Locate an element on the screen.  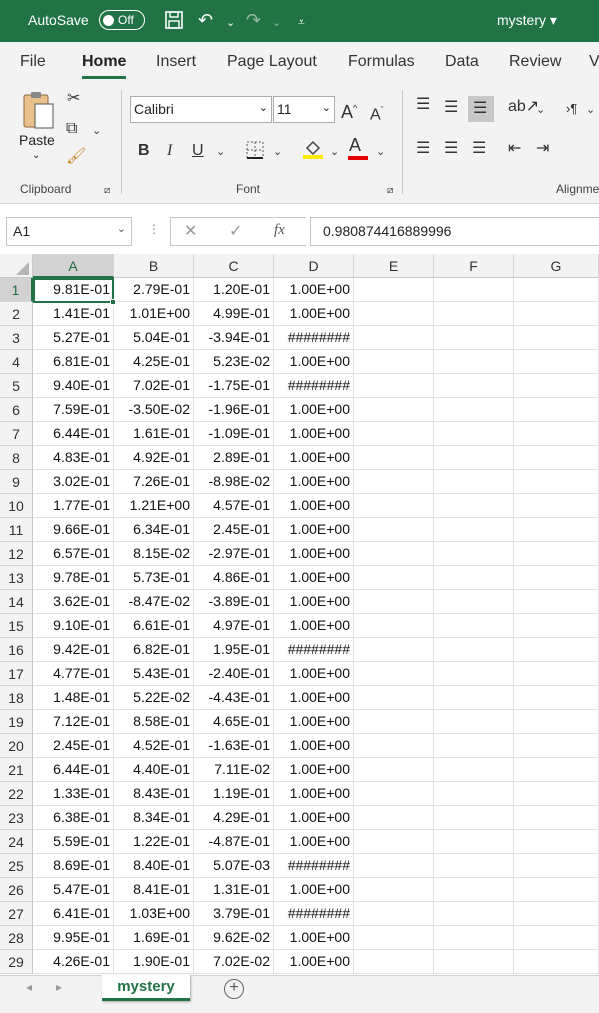
cell-a10: 1.77E-01 is located at coordinates (73, 506).